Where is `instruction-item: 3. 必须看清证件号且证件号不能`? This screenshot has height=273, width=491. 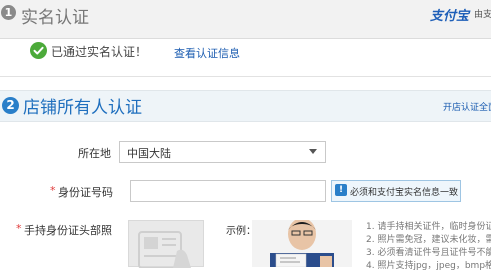 instruction-item: 3. 必须看清证件号且证件号不能 is located at coordinates (428, 253).